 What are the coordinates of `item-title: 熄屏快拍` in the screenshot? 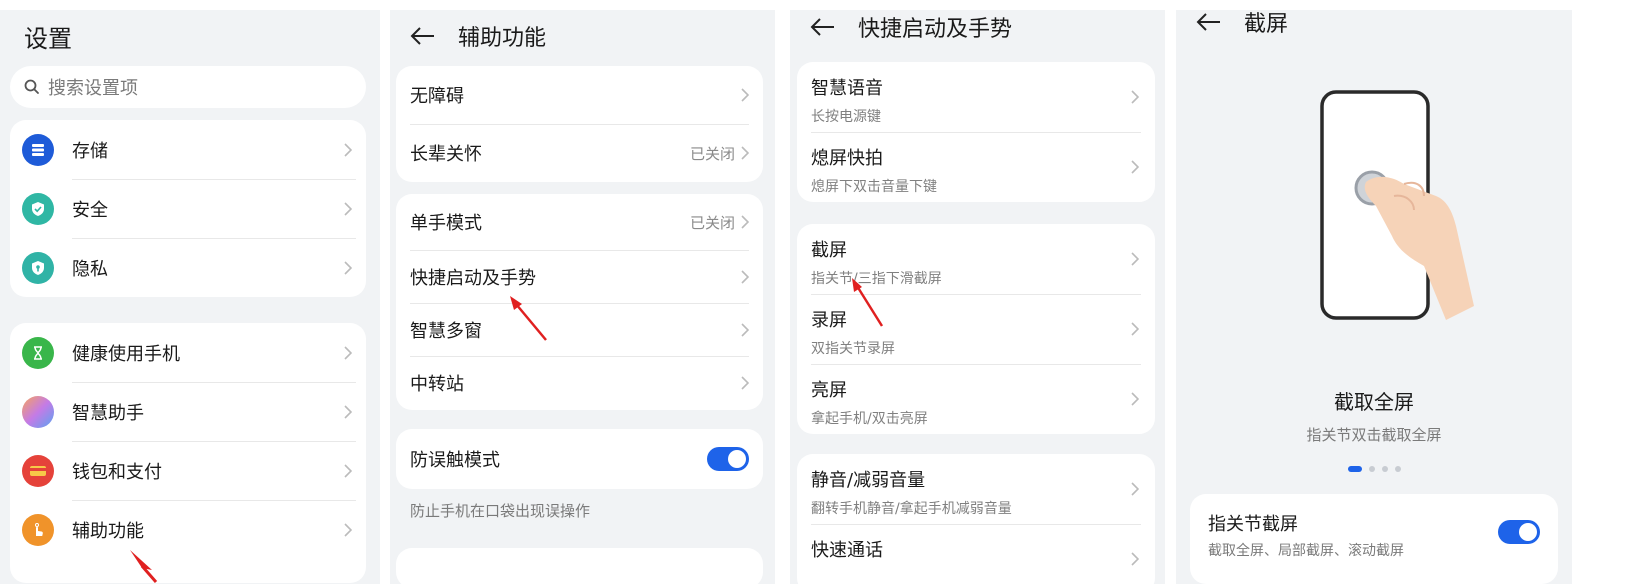 It's located at (847, 158).